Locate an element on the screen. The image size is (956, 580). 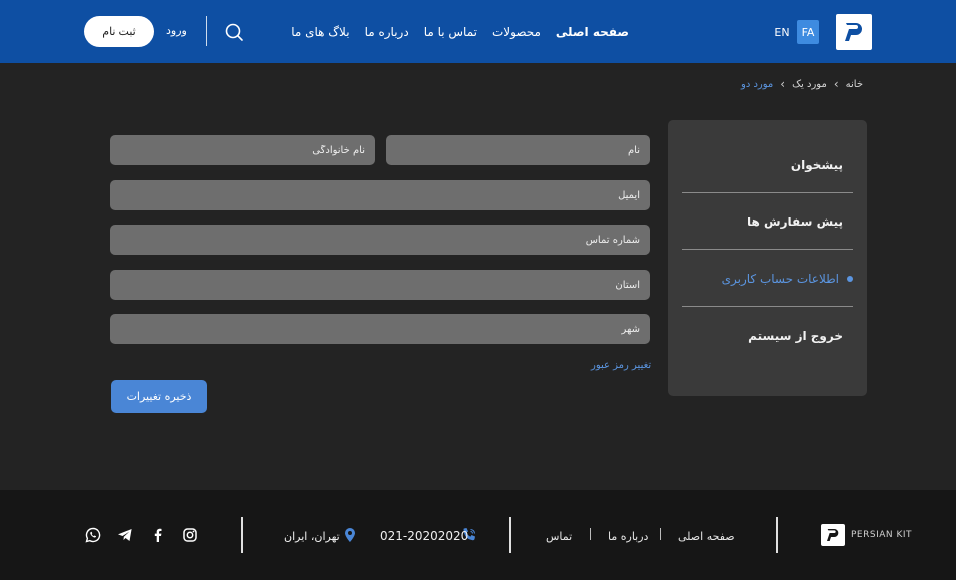
location-pin-icon is located at coordinates (350, 535).